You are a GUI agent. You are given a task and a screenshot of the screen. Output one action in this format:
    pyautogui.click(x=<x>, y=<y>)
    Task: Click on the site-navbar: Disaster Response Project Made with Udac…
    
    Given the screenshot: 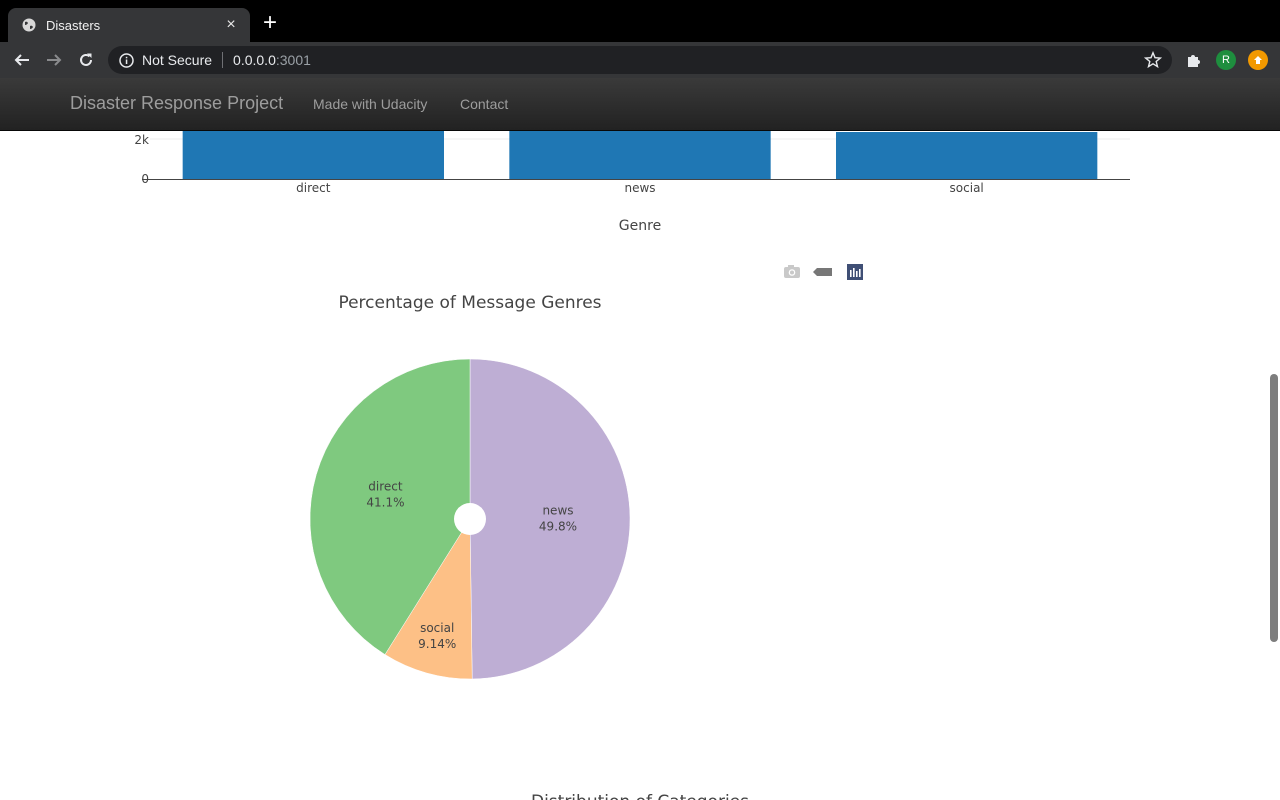 What is the action you would take?
    pyautogui.click(x=640, y=104)
    